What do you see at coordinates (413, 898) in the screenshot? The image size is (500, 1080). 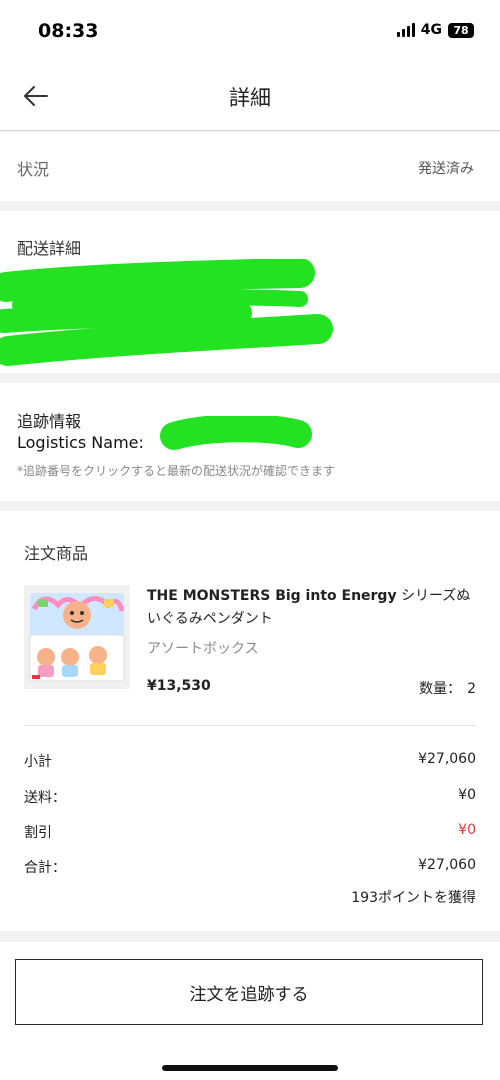 I see `points-earned: 193ポイントを獲得` at bounding box center [413, 898].